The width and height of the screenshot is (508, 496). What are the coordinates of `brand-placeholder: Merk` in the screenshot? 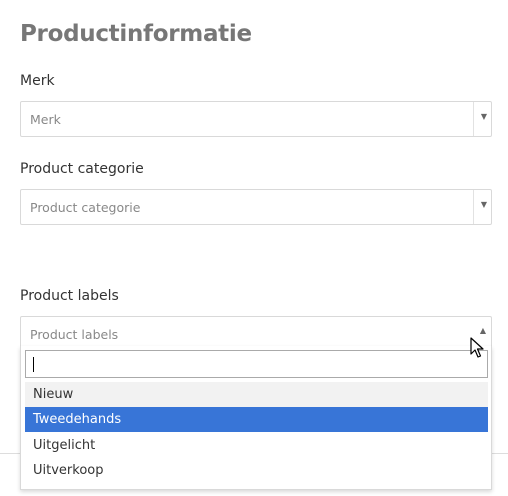 It's located at (45, 119).